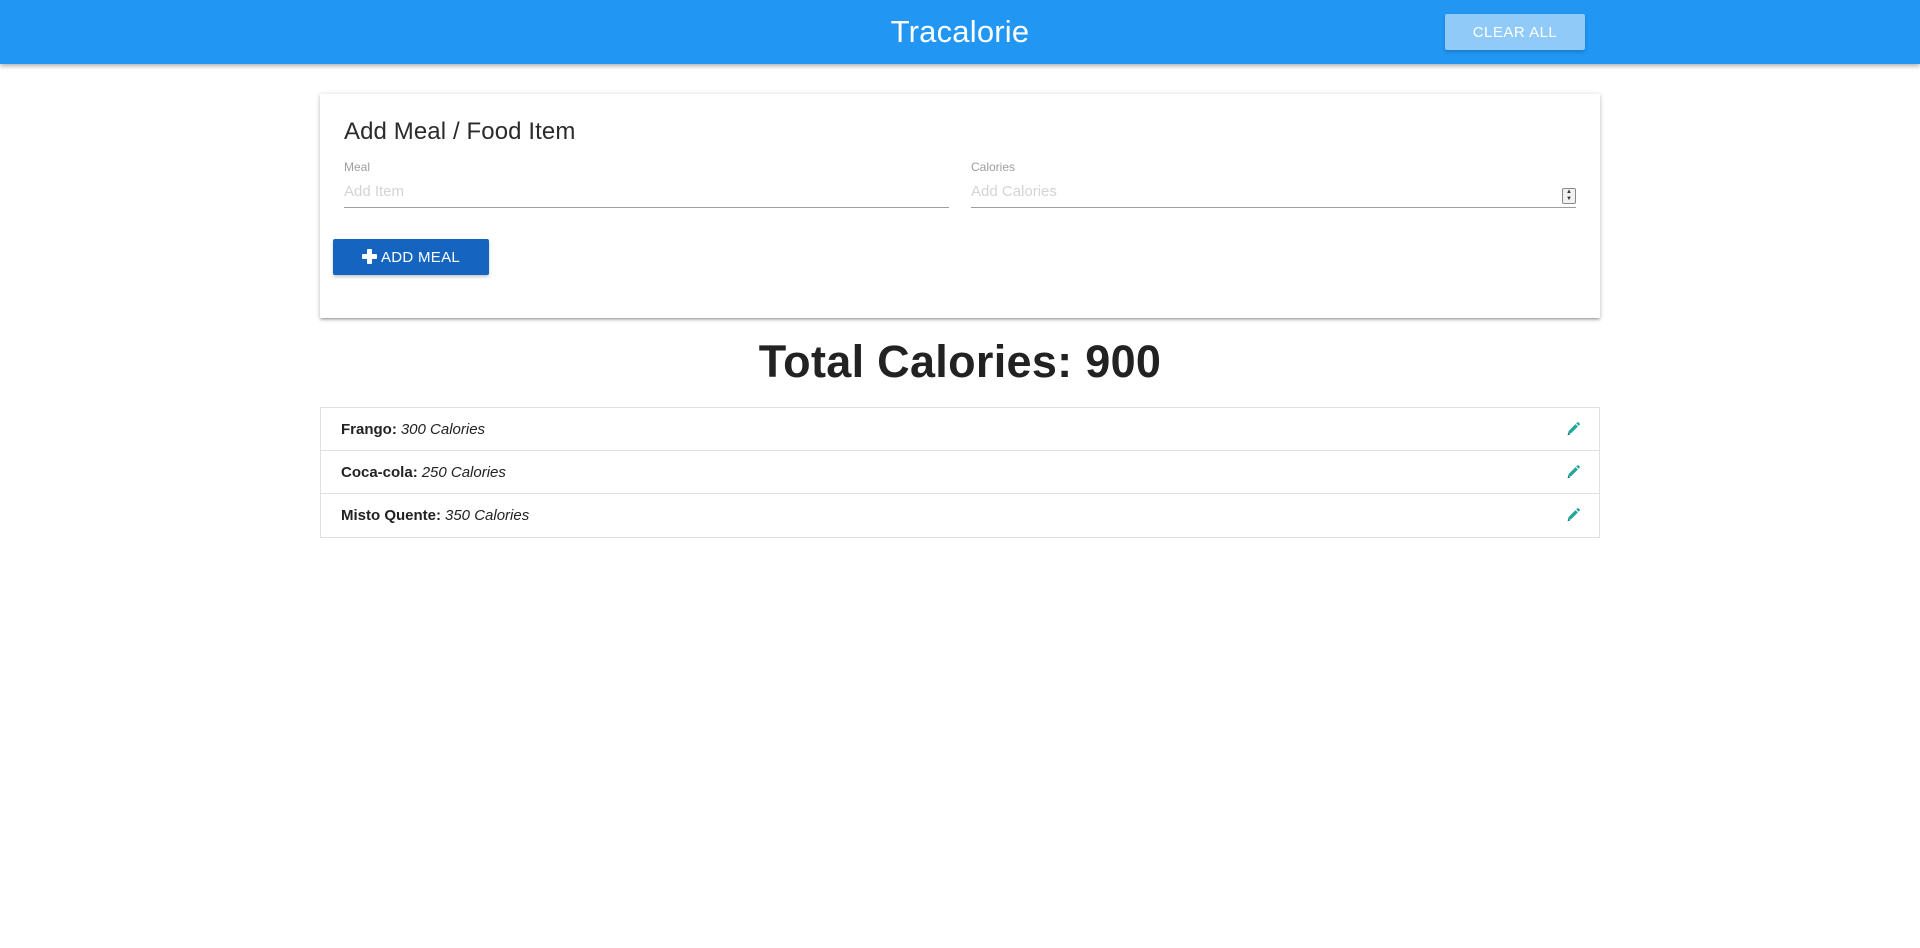  I want to click on navbar: Tracalorie CLEAR ALL, so click(960, 32).